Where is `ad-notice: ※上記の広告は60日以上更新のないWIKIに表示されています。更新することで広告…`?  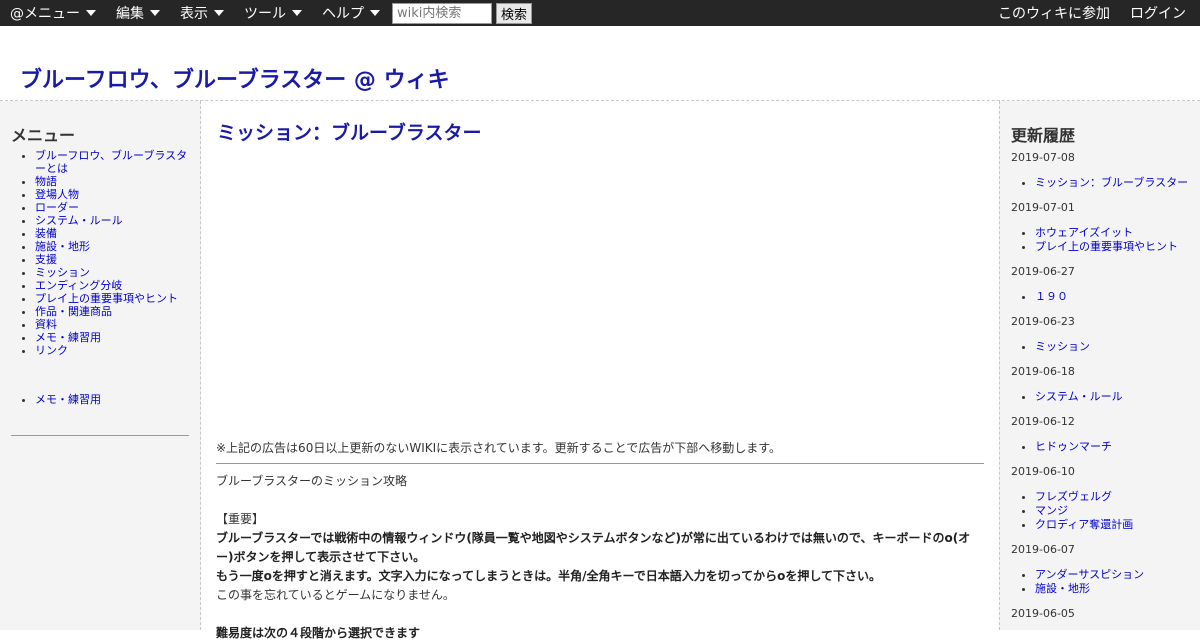
ad-notice: ※上記の広告は60日以上更新のないWIKIに表示されています。更新することで広告… is located at coordinates (499, 448).